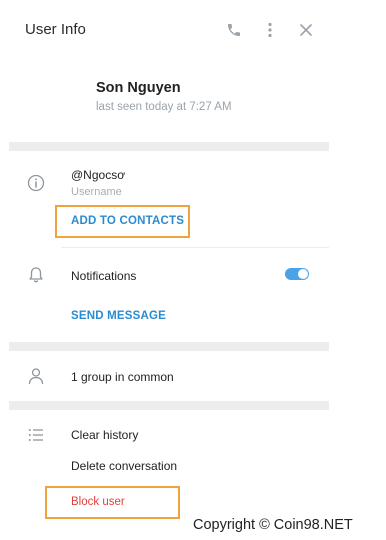  I want to click on panel-title: User Info, so click(55, 29).